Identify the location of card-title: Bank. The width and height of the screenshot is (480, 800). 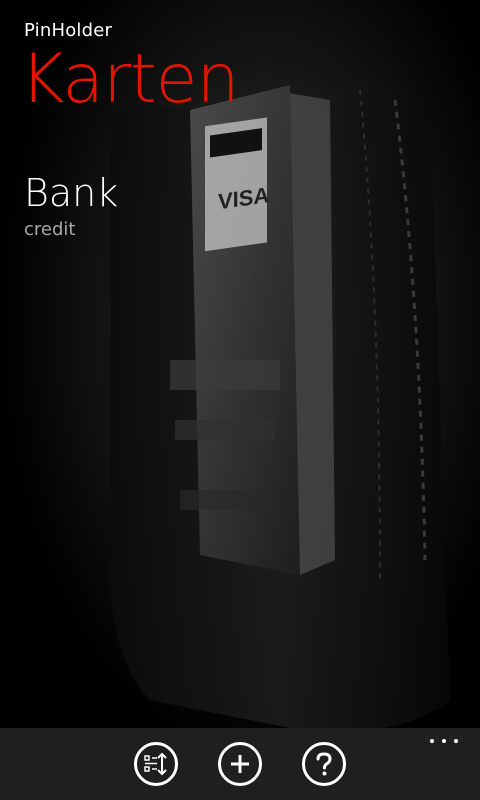
(71, 193).